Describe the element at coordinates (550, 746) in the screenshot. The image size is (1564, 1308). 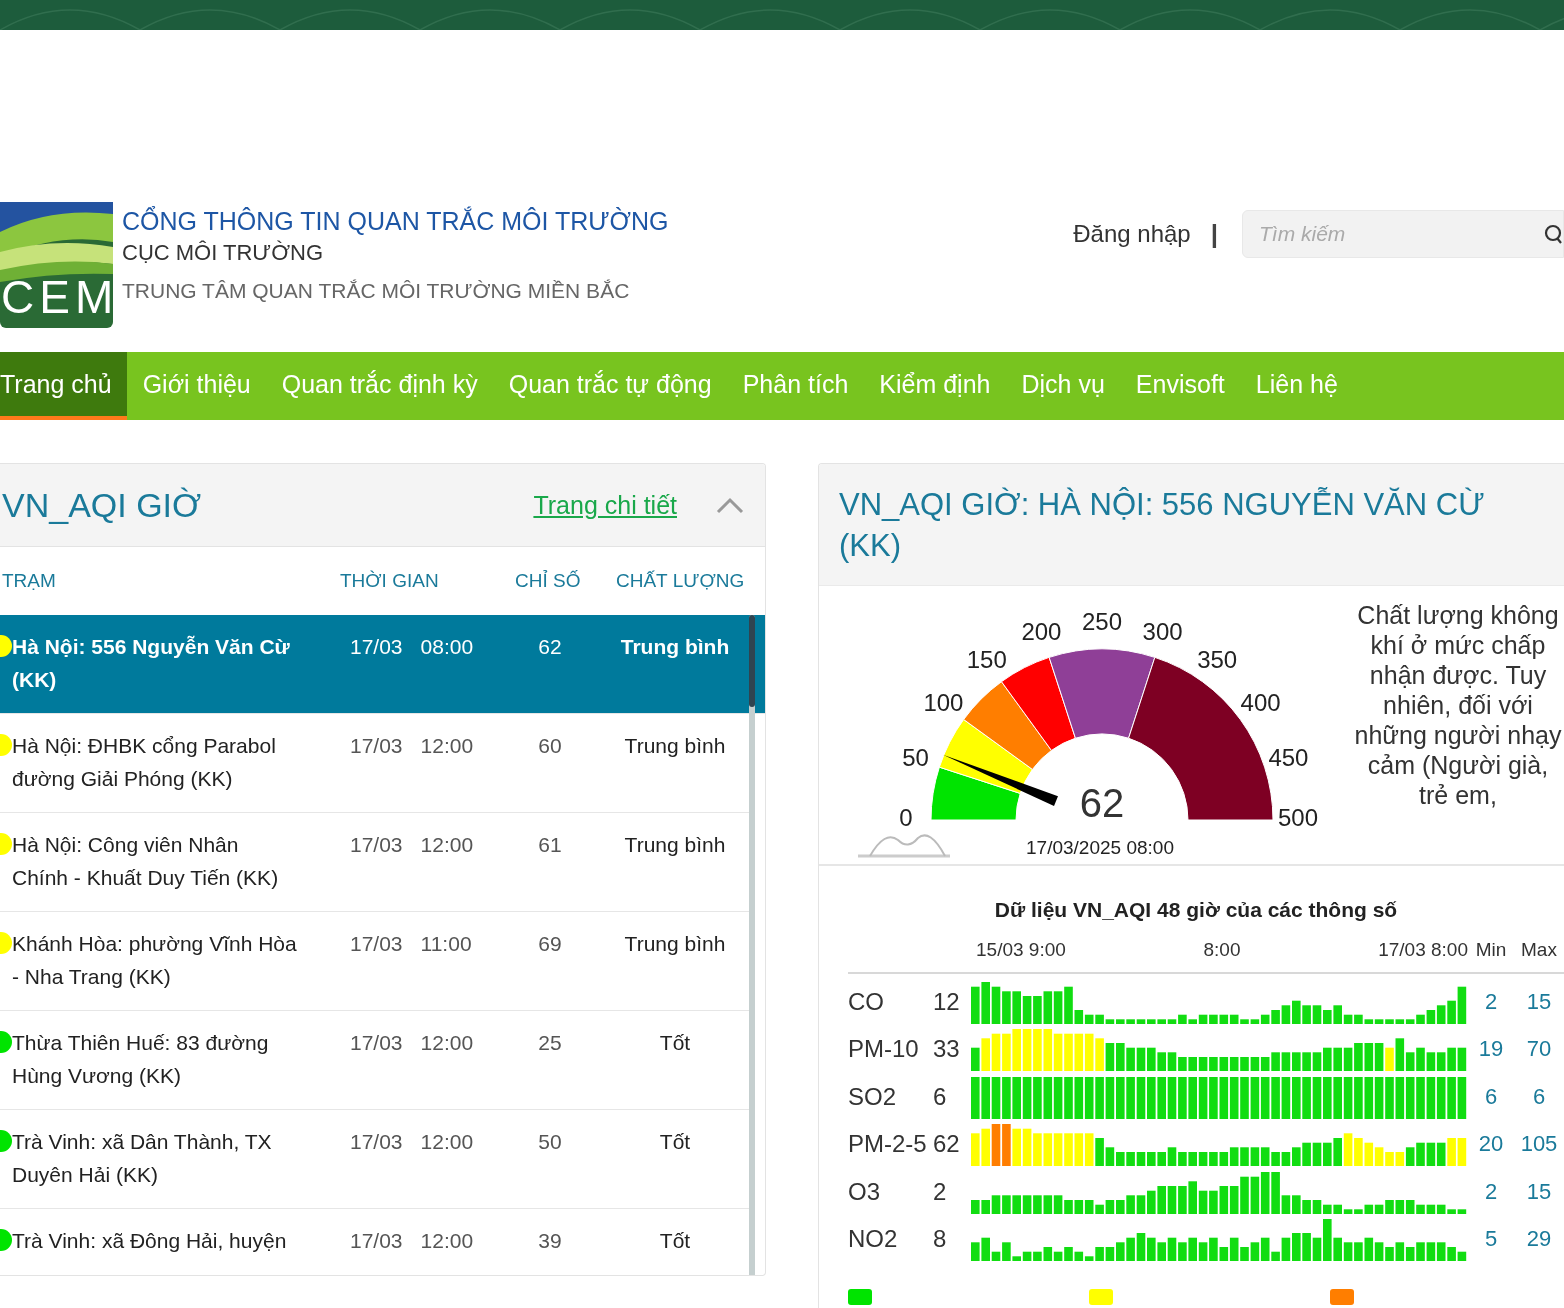
I see `index-value: 60` at that location.